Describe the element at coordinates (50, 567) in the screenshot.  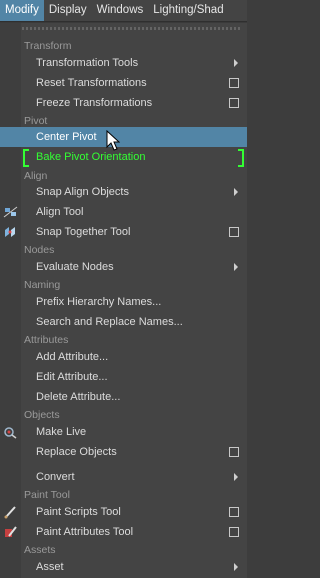
I see `menu-item-label: Asset` at that location.